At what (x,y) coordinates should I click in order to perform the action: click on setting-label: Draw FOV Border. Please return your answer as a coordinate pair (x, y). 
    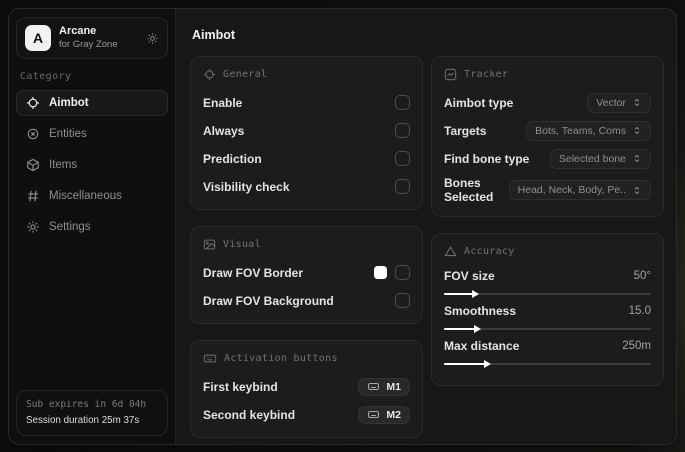
    Looking at the image, I should click on (253, 272).